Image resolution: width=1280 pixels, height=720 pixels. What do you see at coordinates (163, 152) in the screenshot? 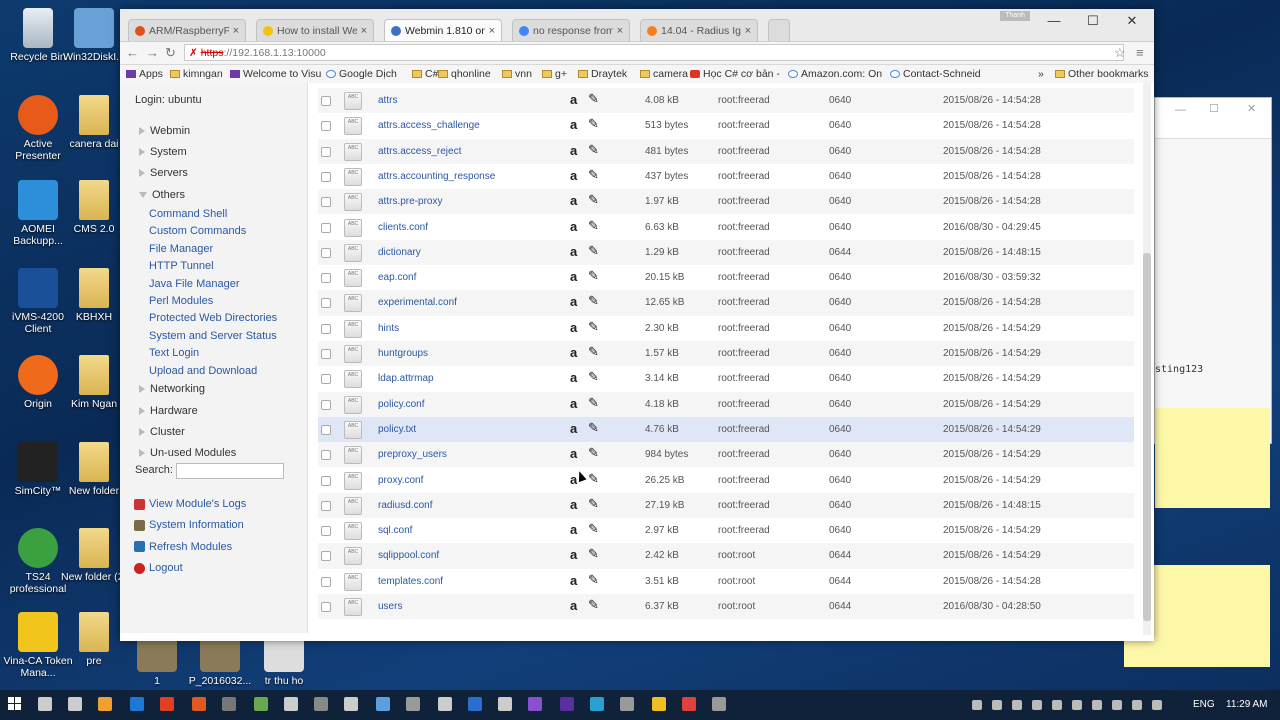
I see `category-system: System` at bounding box center [163, 152].